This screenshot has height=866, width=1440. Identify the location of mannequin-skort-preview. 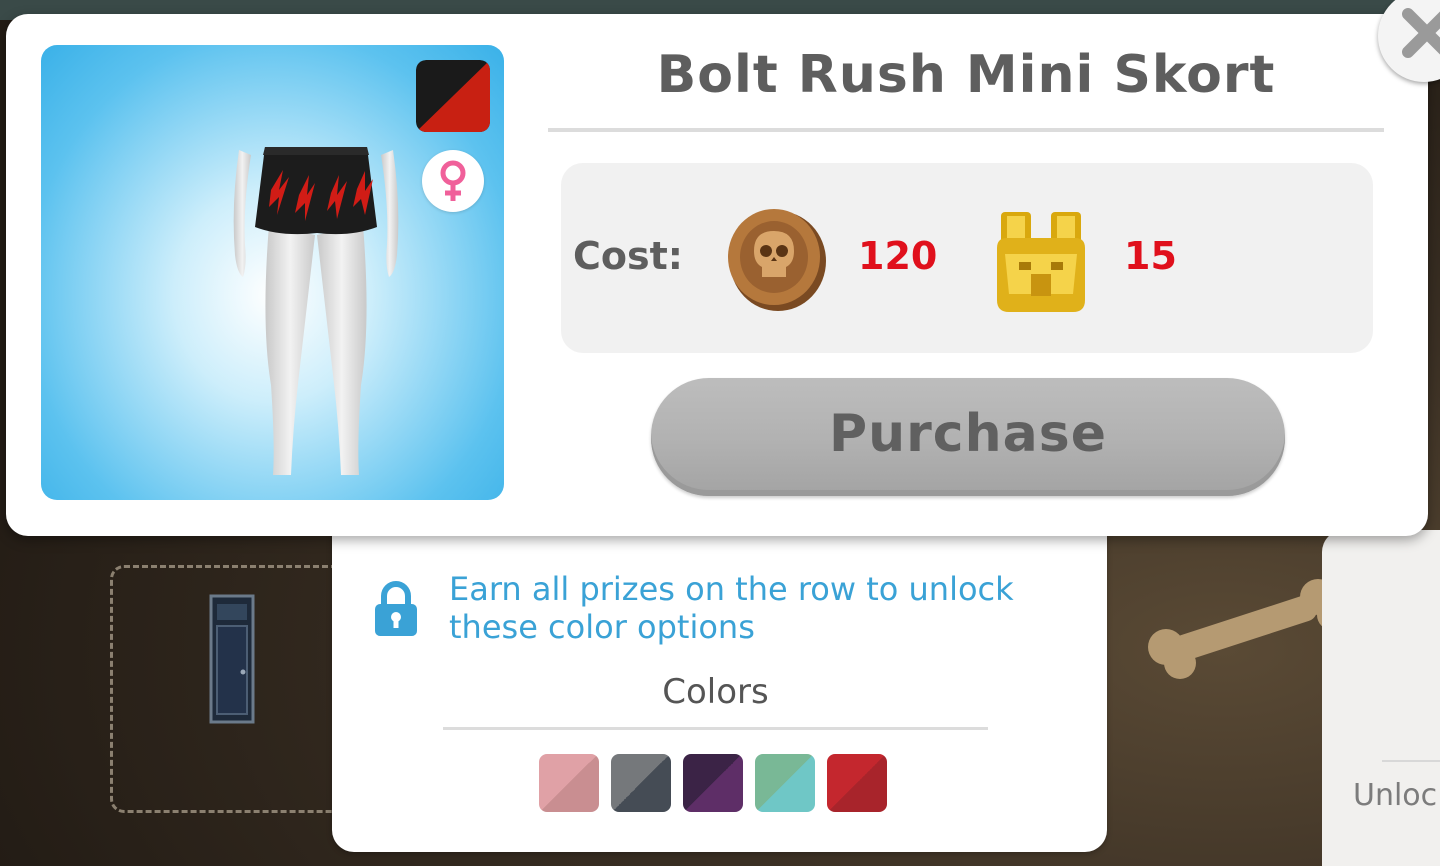
(316, 311).